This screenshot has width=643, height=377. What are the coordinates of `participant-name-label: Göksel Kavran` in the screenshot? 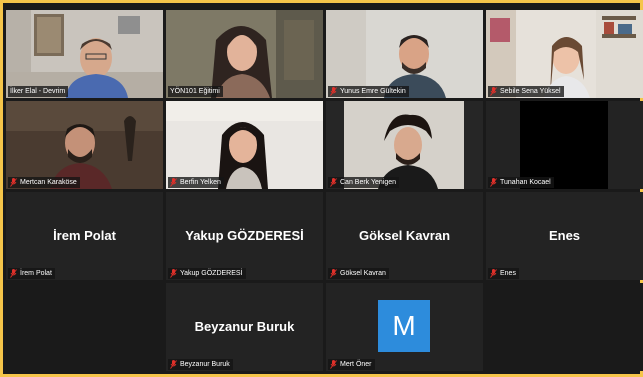 It's located at (358, 273).